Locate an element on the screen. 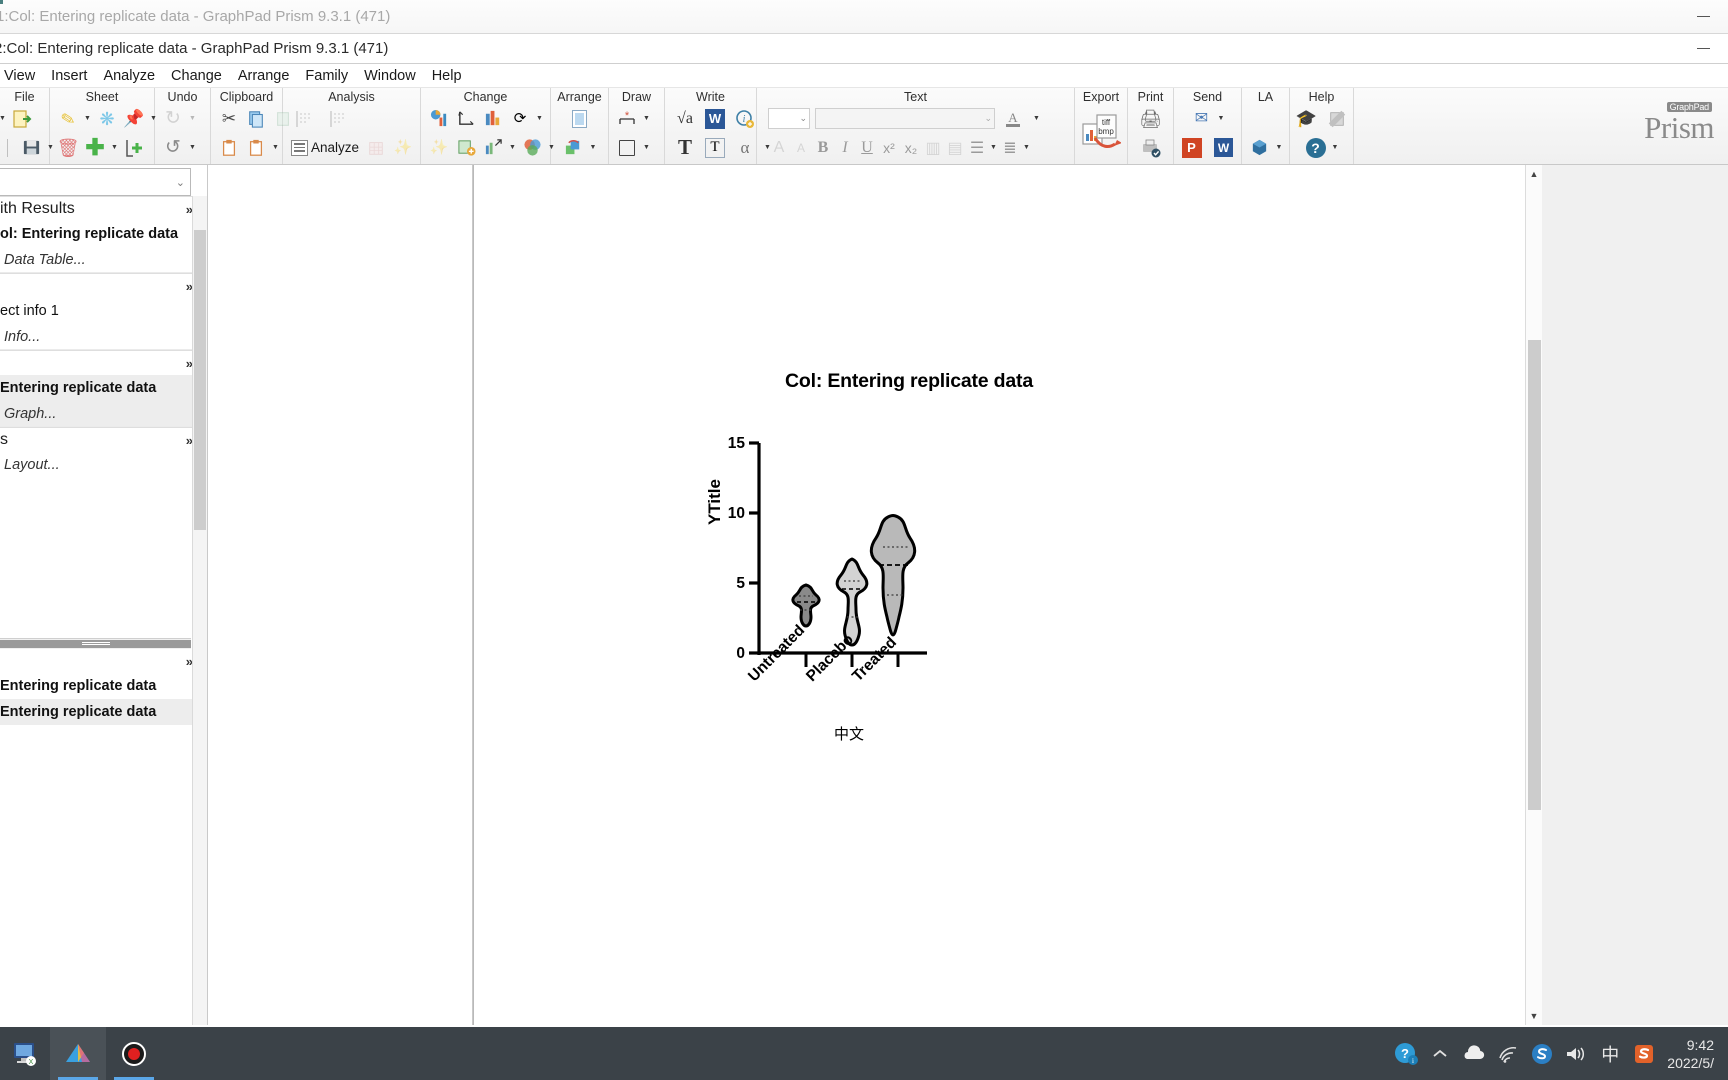 The height and width of the screenshot is (1080, 1728). sidebar-vscroll-thumb is located at coordinates (200, 380).